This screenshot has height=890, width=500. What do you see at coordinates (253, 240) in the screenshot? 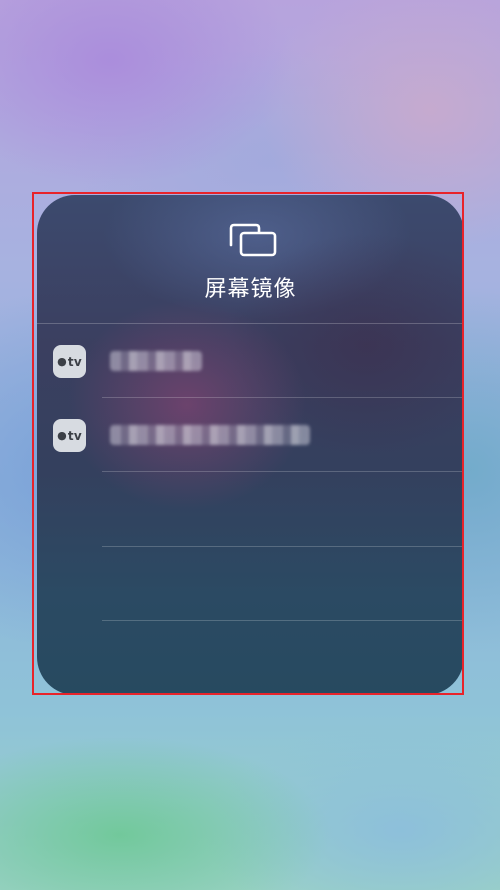
I see `screen-mirroring-icon` at bounding box center [253, 240].